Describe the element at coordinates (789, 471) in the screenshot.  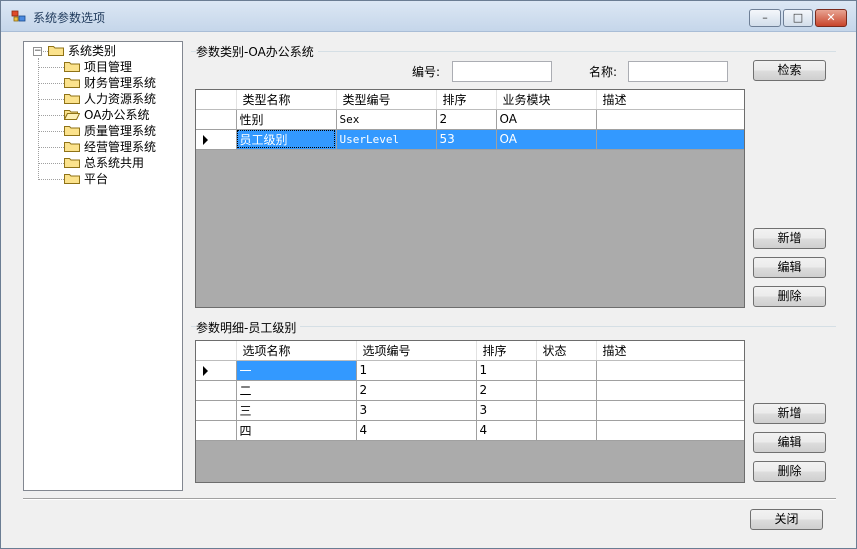
I see `detail-delete-button: 删除` at that location.